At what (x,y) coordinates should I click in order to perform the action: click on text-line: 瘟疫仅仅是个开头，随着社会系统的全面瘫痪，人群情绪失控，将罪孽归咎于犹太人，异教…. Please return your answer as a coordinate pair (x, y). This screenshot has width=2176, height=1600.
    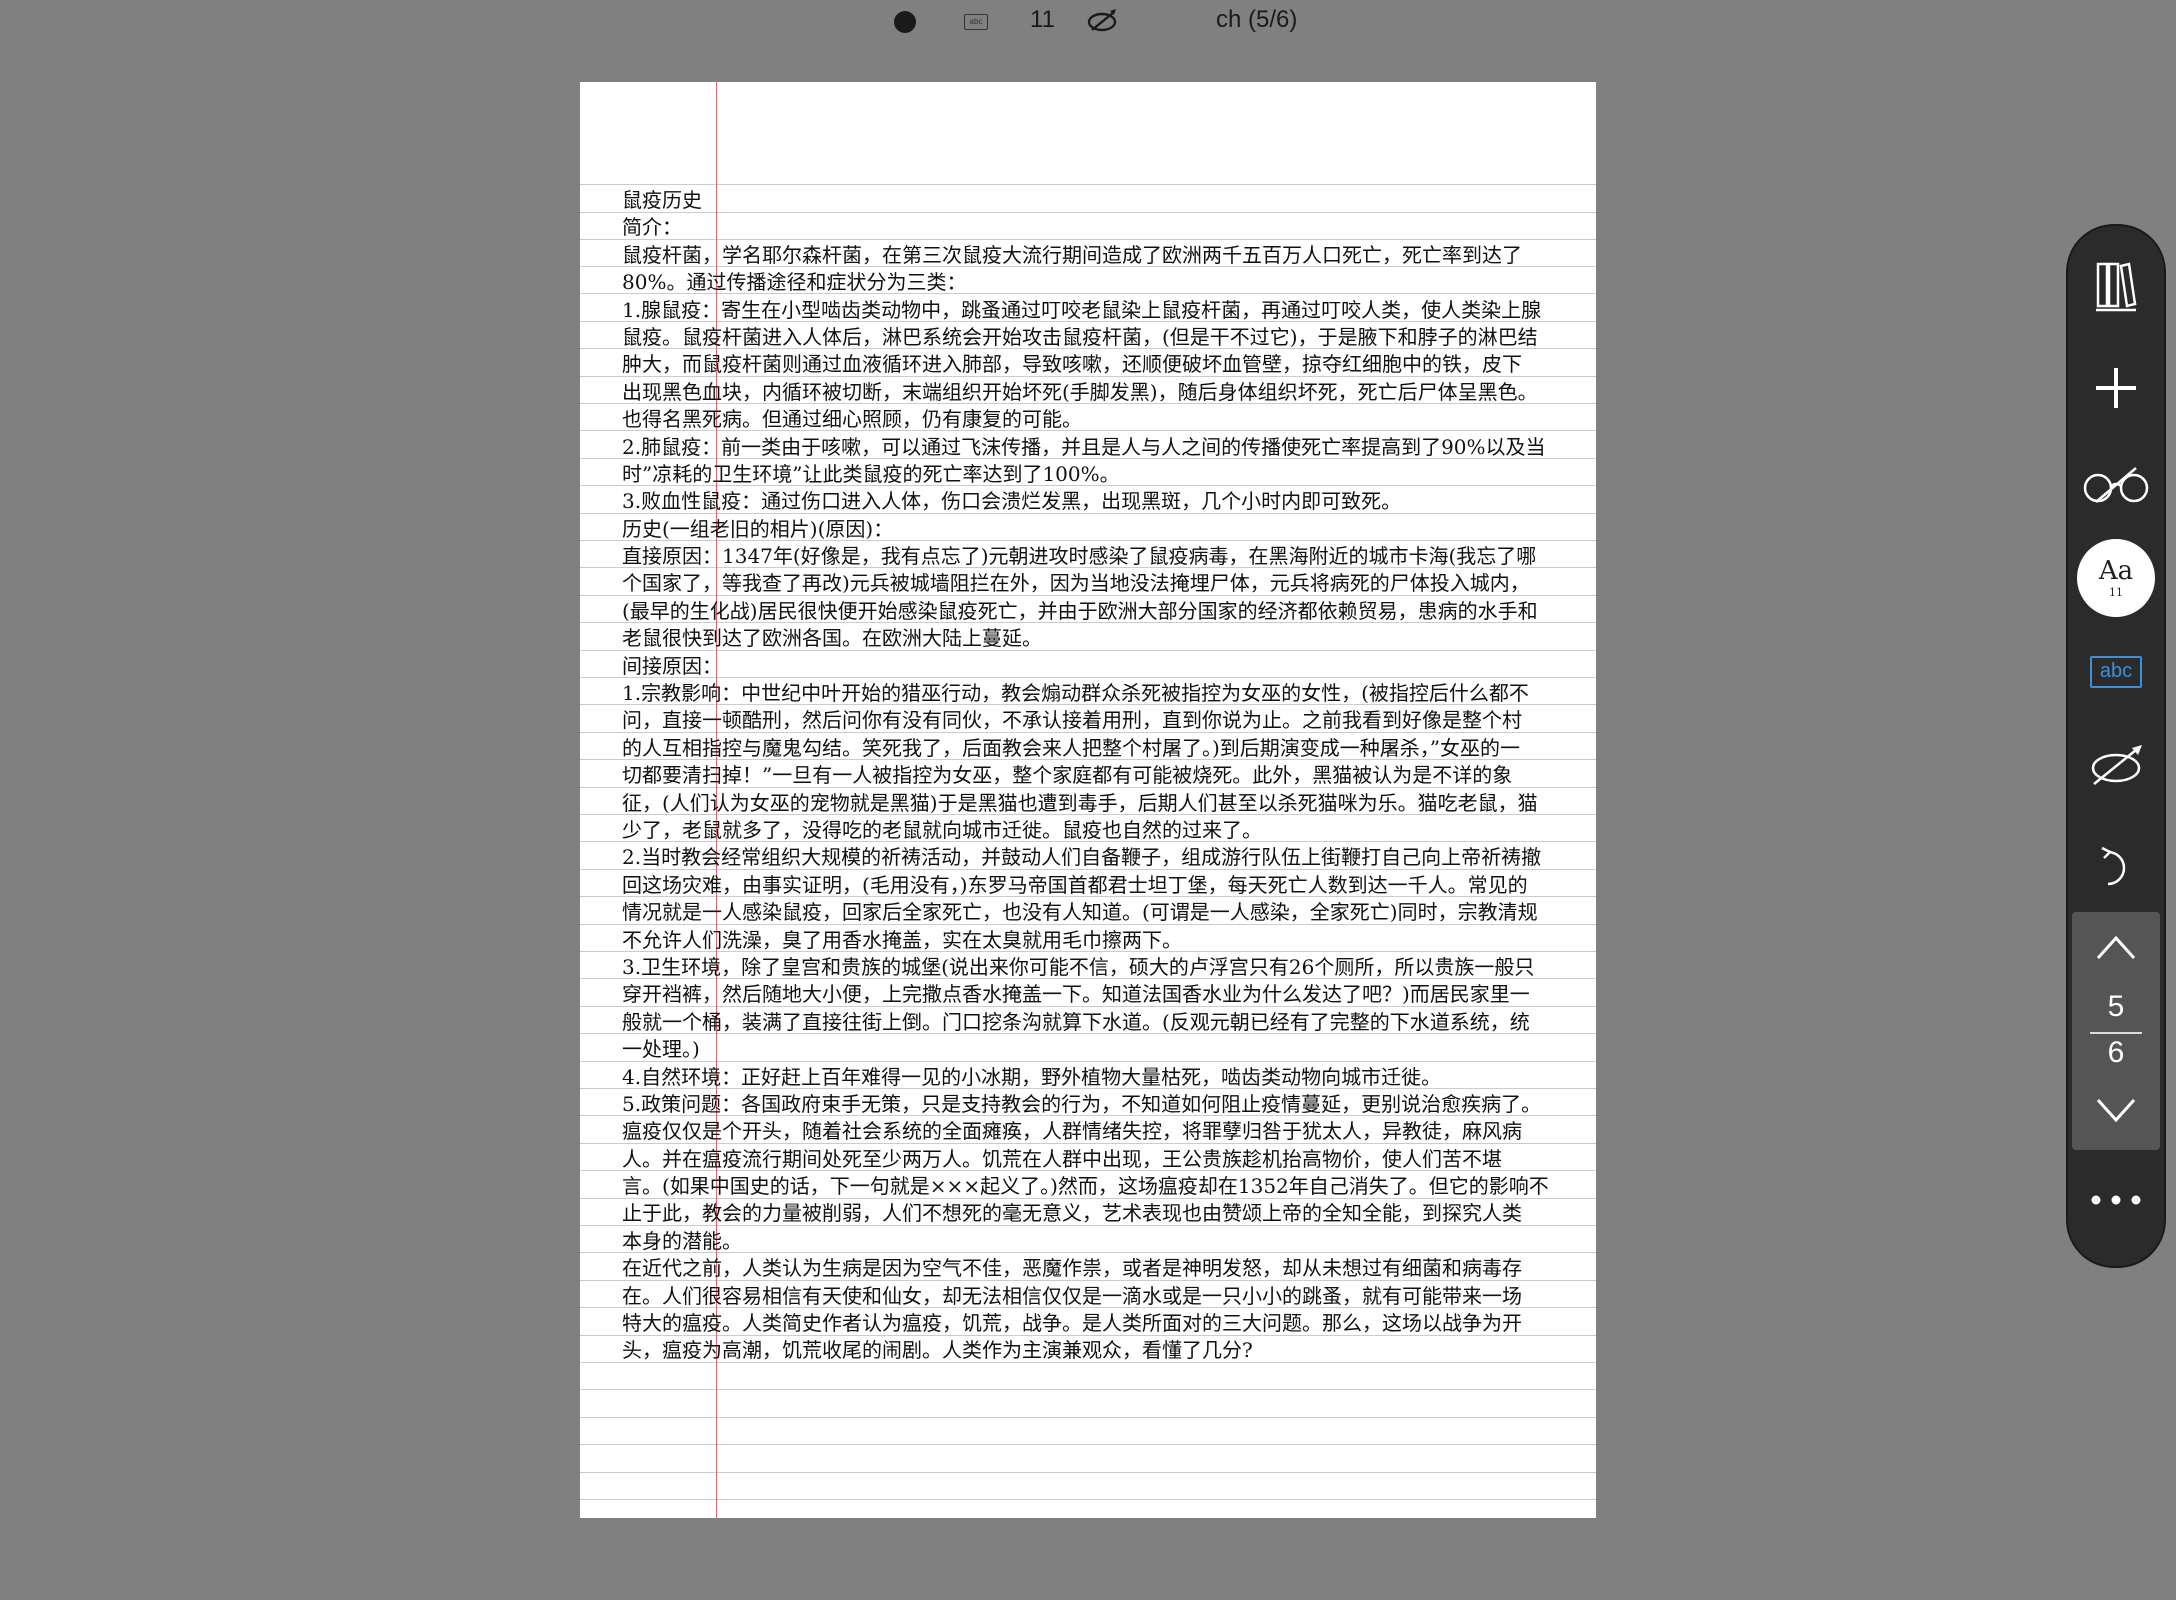
    Looking at the image, I should click on (1072, 1131).